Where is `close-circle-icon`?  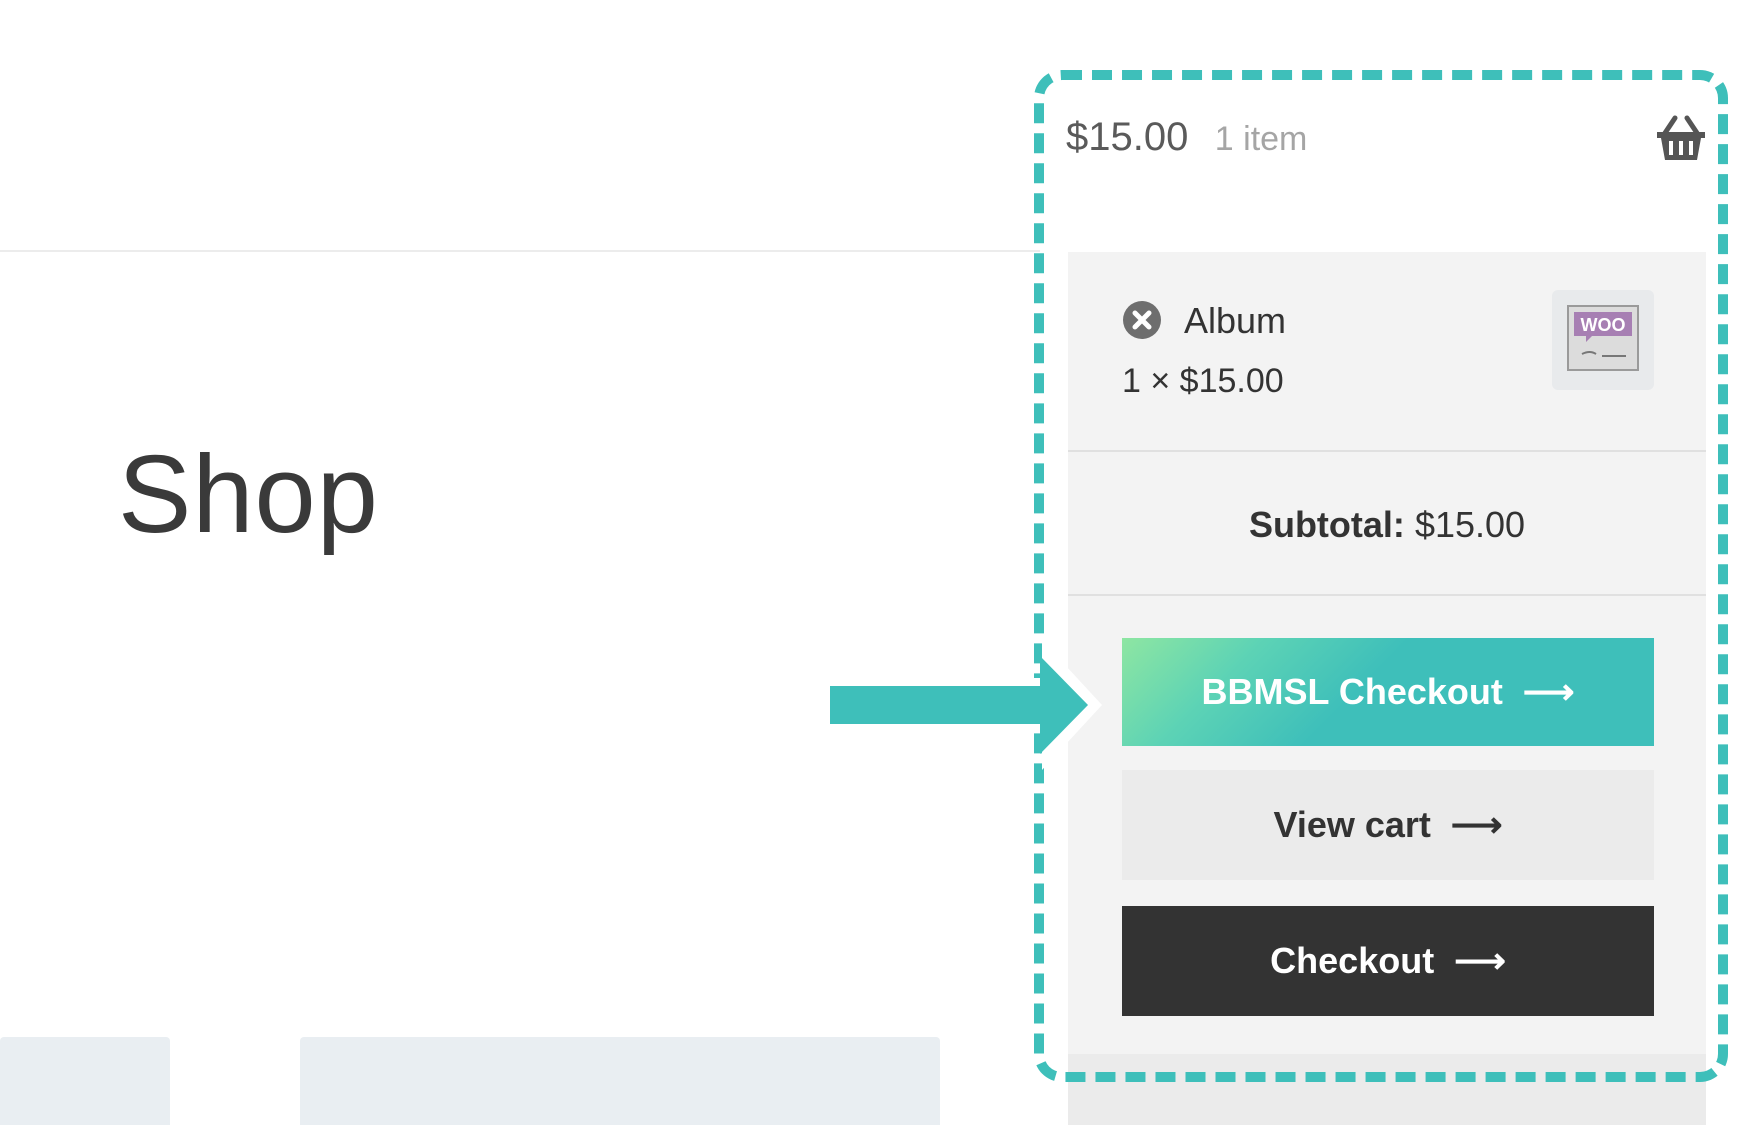
close-circle-icon is located at coordinates (1142, 320).